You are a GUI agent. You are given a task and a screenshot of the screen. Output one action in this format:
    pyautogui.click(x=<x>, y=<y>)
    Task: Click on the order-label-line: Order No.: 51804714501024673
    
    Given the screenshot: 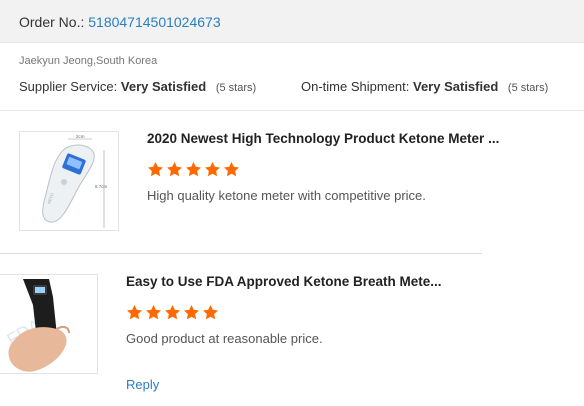 What is the action you would take?
    pyautogui.click(x=120, y=22)
    